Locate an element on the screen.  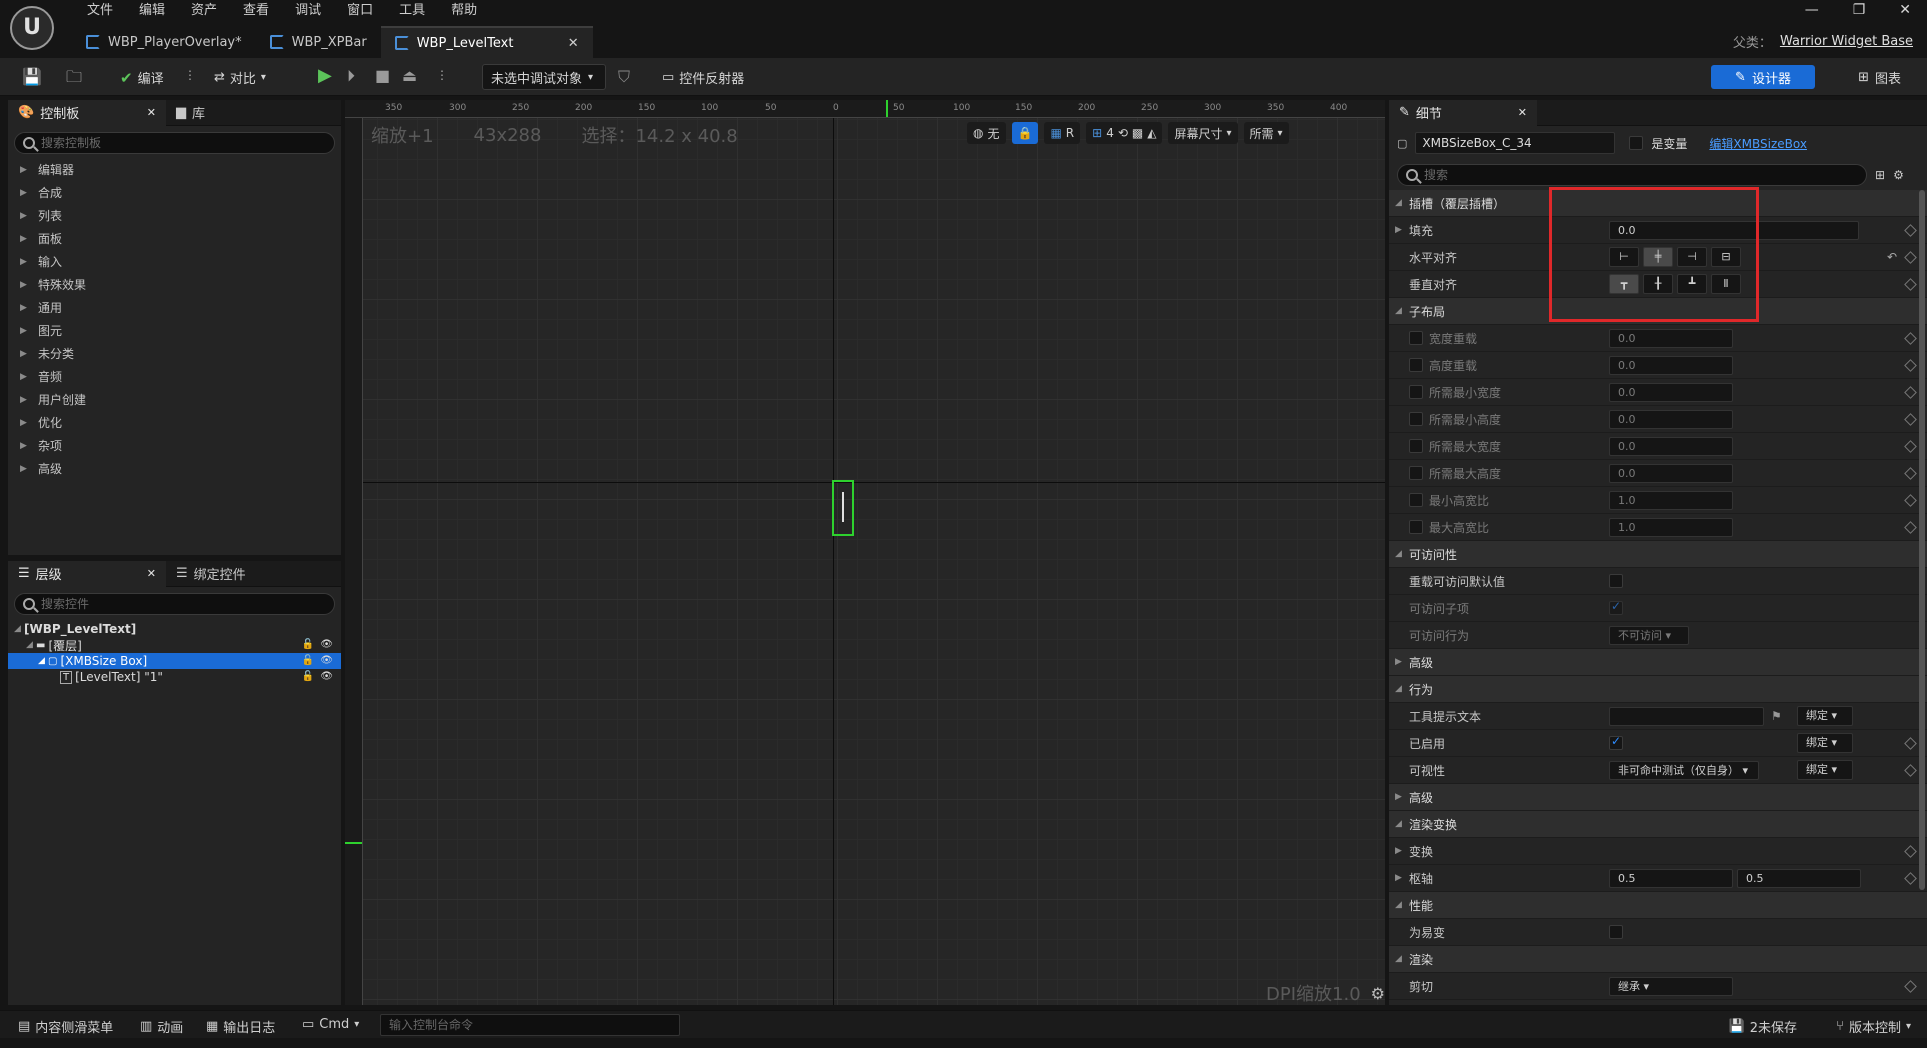
tab-hierarchy: ☰ 层级 ✕ is located at coordinates (87, 573).